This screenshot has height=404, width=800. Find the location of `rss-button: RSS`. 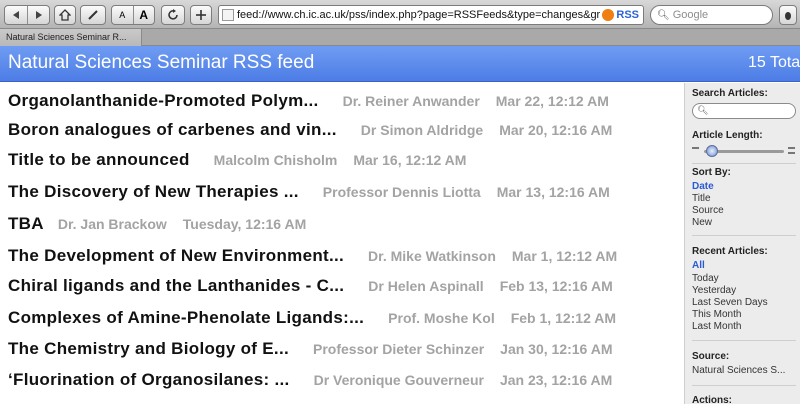

rss-button: RSS is located at coordinates (627, 15).